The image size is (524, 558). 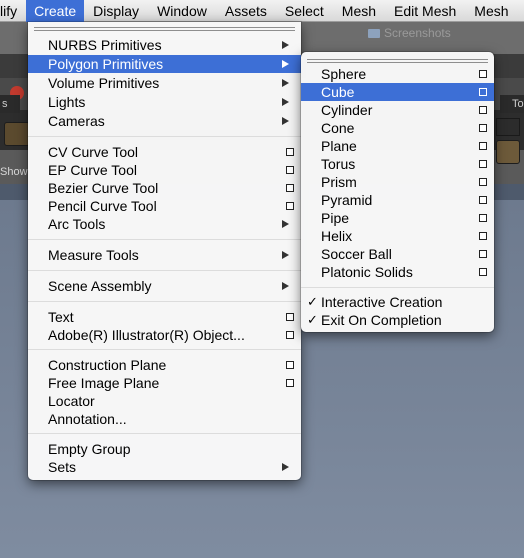 I want to click on menu-item-label: Volume Primitives, so click(x=104, y=83).